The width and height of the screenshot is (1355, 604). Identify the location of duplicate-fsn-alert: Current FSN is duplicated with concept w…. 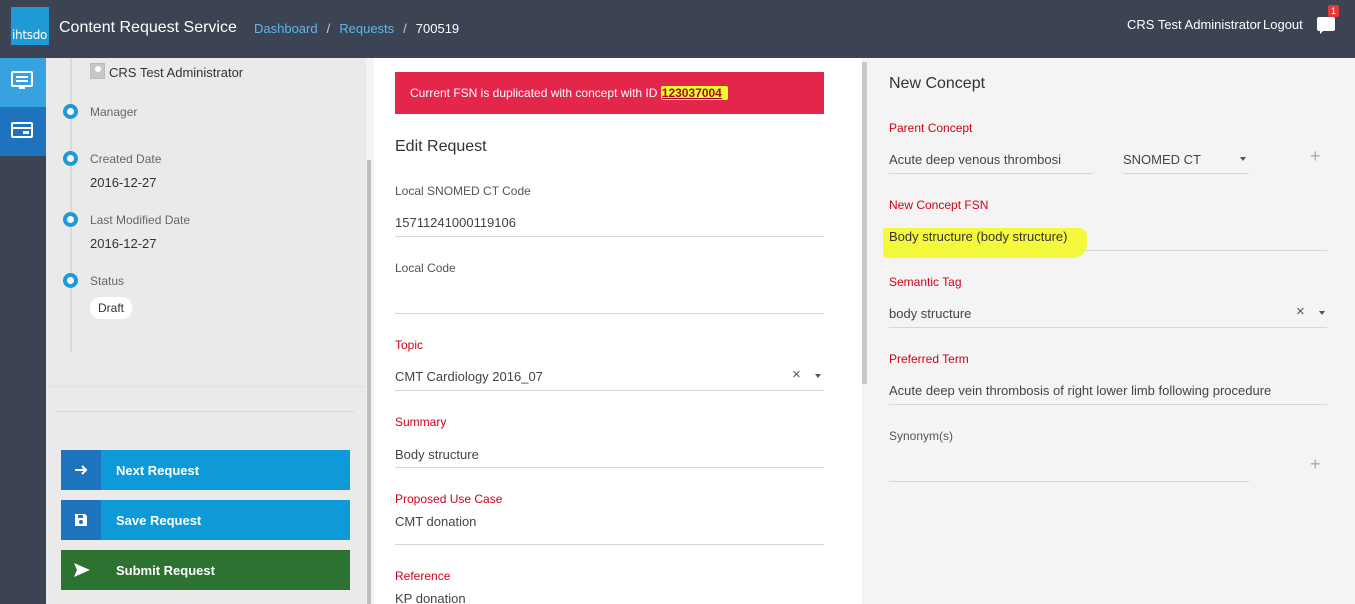
(609, 93).